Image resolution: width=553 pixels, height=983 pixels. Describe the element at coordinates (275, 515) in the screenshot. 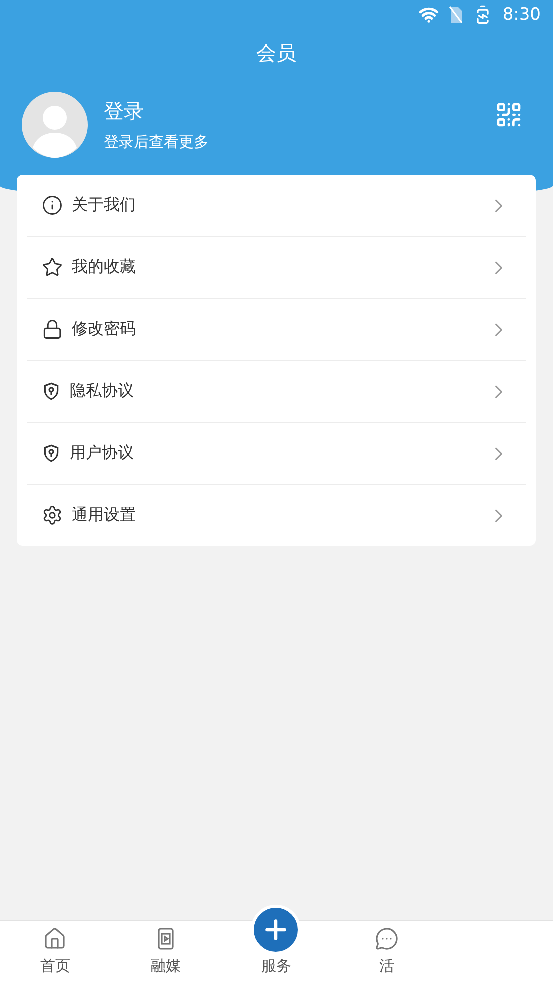

I see `menu-item: 通用设置` at that location.